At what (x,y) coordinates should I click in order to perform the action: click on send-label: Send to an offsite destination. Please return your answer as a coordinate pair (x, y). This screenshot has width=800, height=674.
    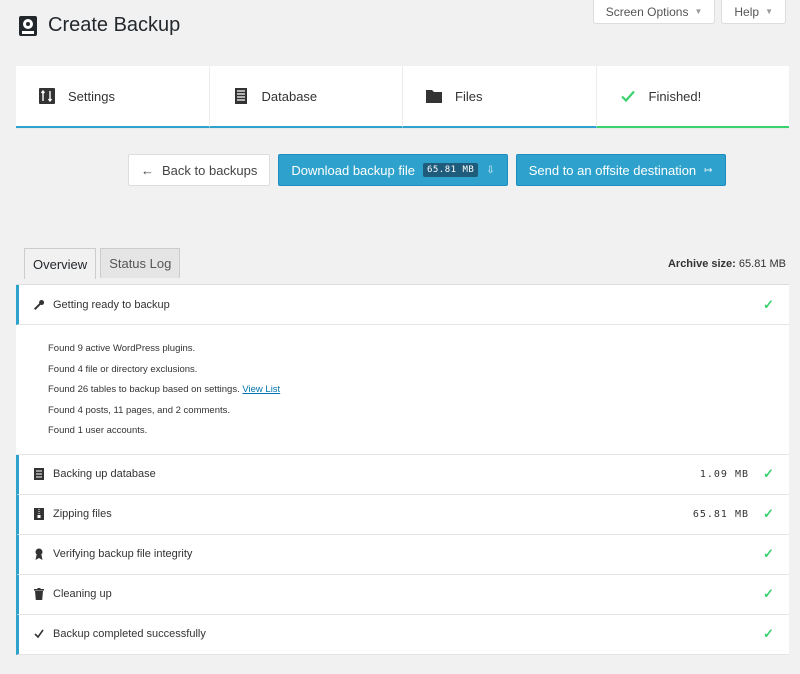
    Looking at the image, I should click on (612, 170).